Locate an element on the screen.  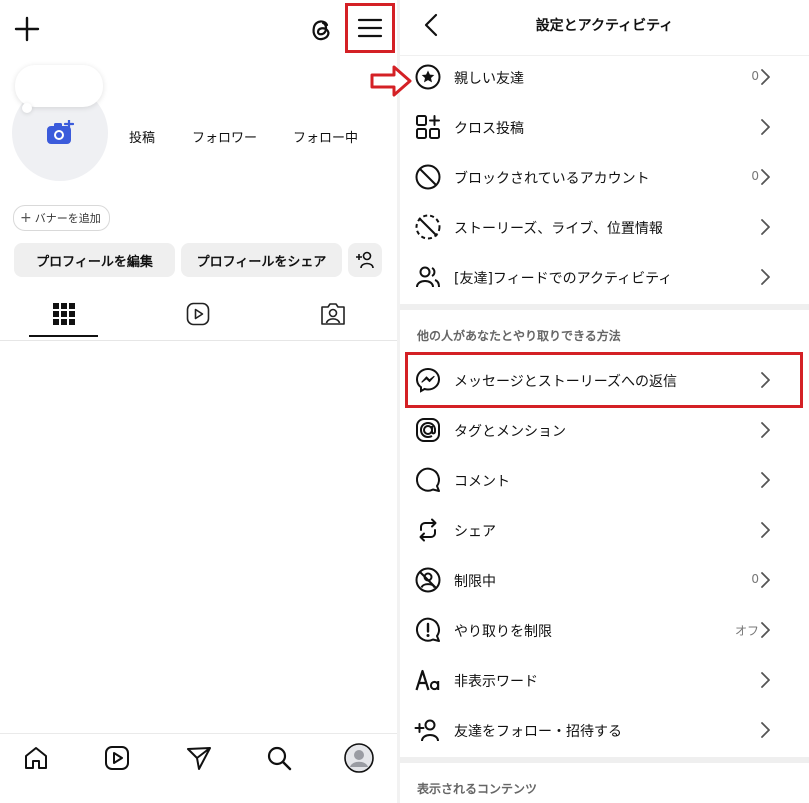
add-banner-button: + バナーを追加 is located at coordinates (61, 218).